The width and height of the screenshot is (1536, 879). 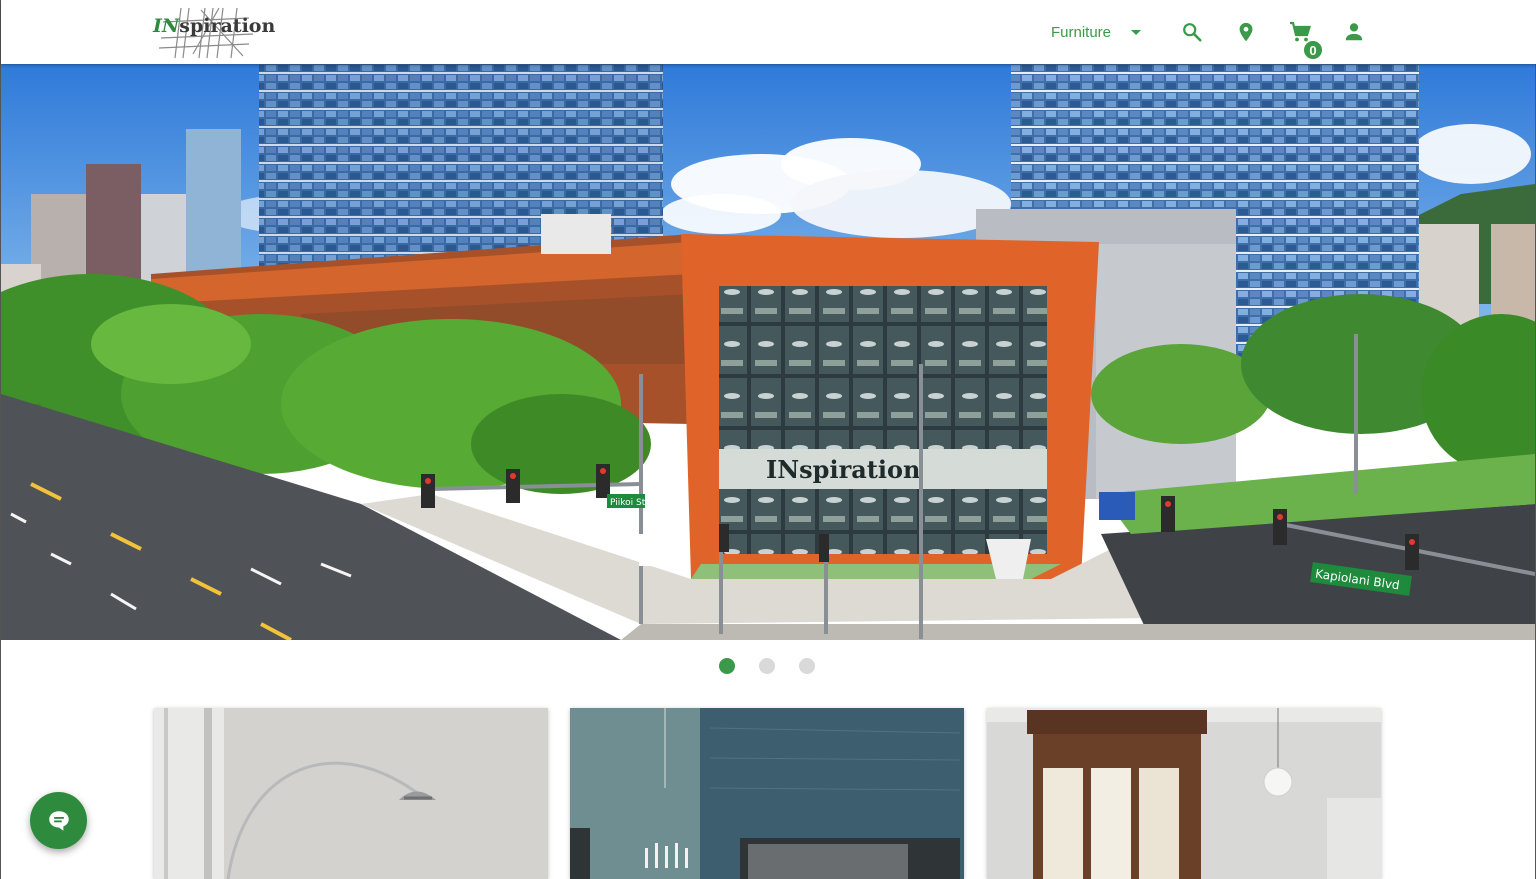 I want to click on street-sign-piikoi-text: Piikoi St, so click(x=628, y=503).